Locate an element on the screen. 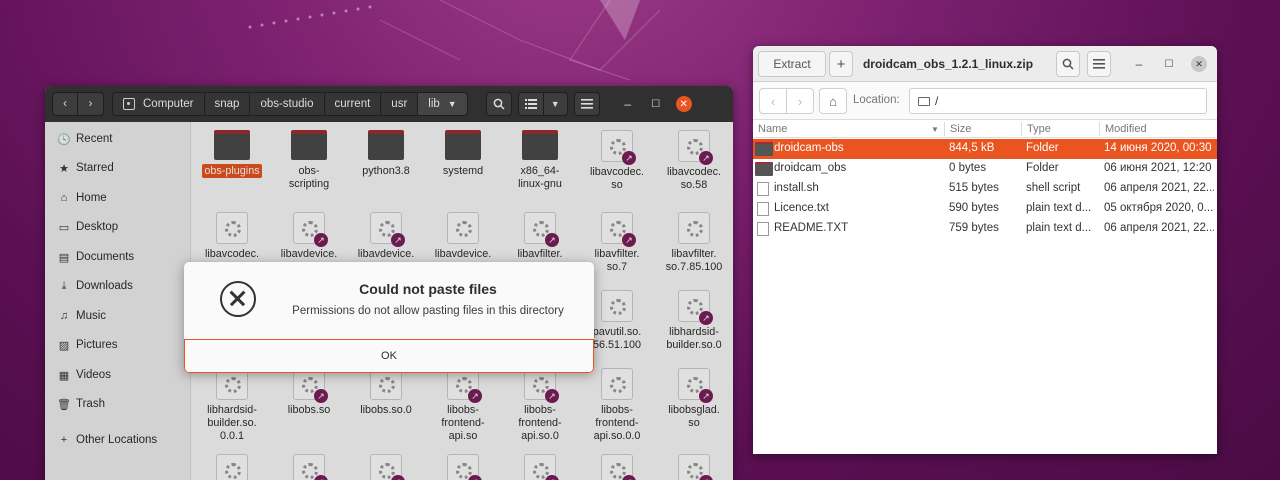  home-button: ⌂ is located at coordinates (833, 101).